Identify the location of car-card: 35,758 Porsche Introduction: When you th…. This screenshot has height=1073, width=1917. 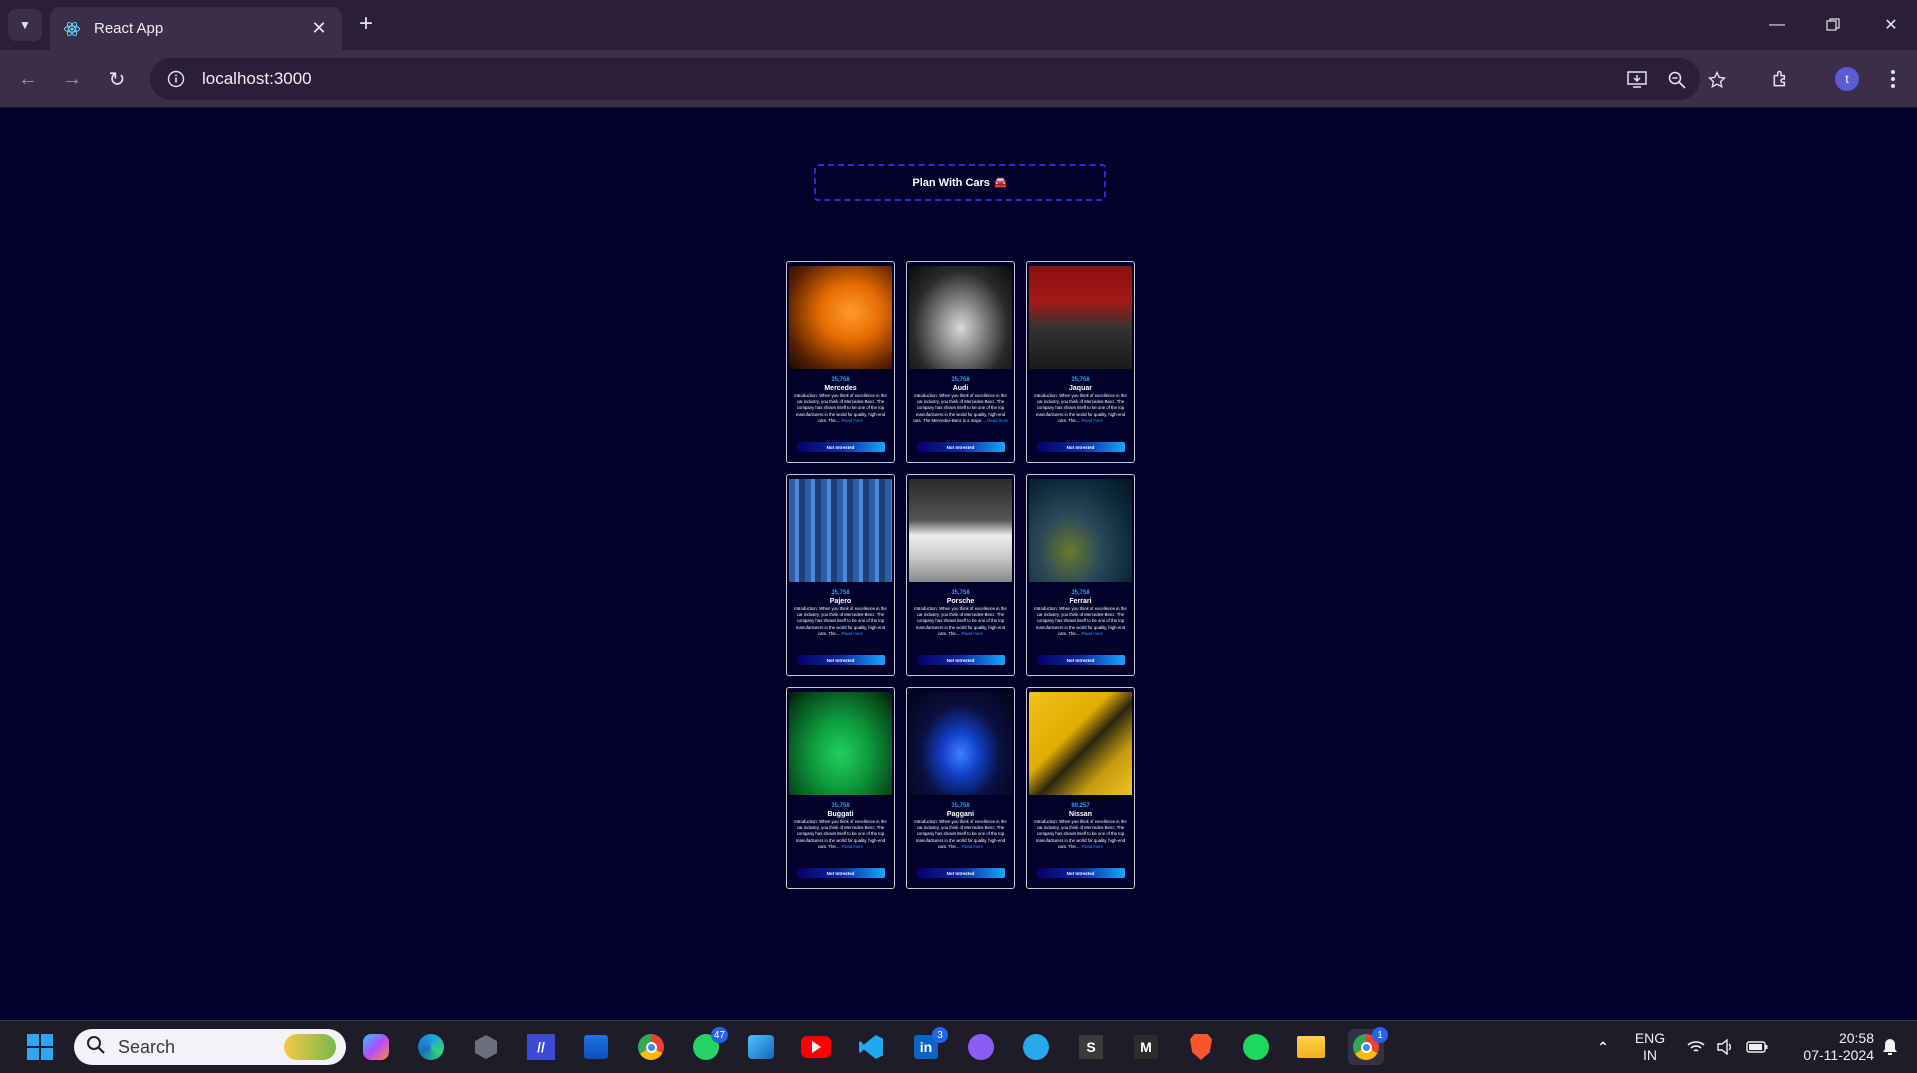
(960, 575).